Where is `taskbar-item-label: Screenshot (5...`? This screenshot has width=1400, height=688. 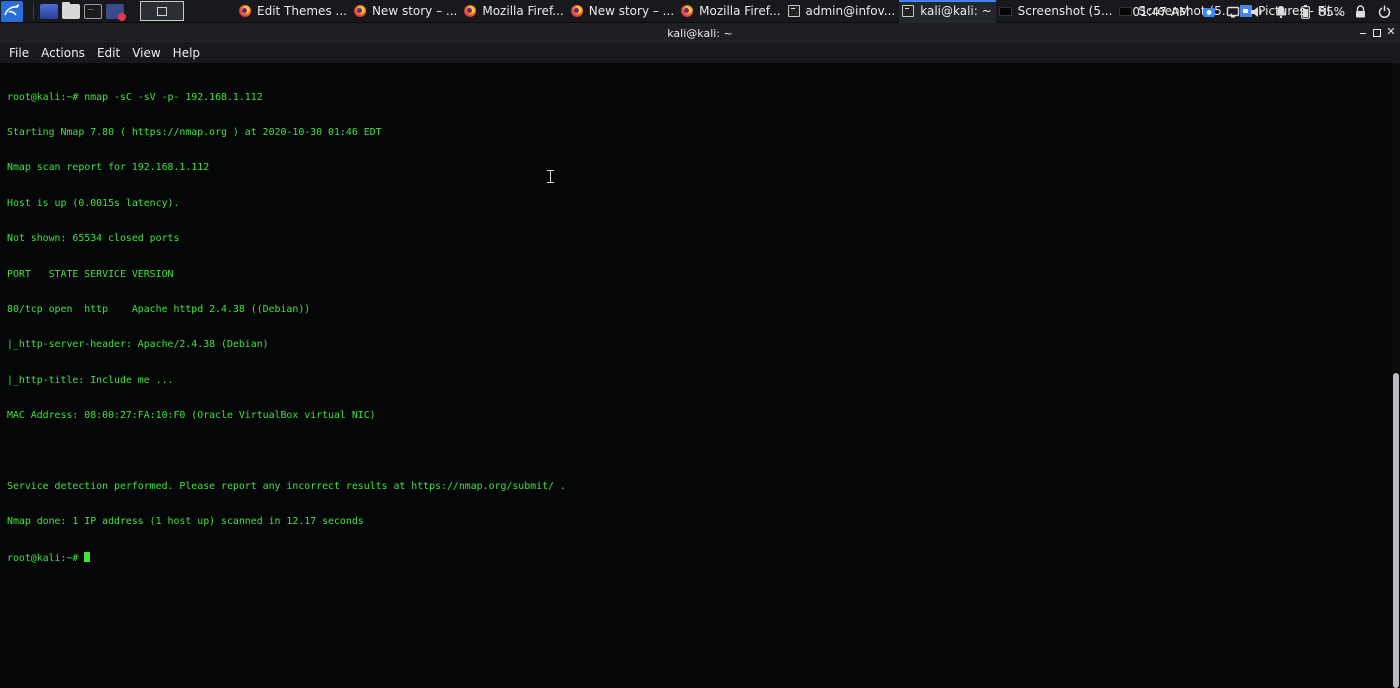
taskbar-item-label: Screenshot (5... is located at coordinates (1065, 11).